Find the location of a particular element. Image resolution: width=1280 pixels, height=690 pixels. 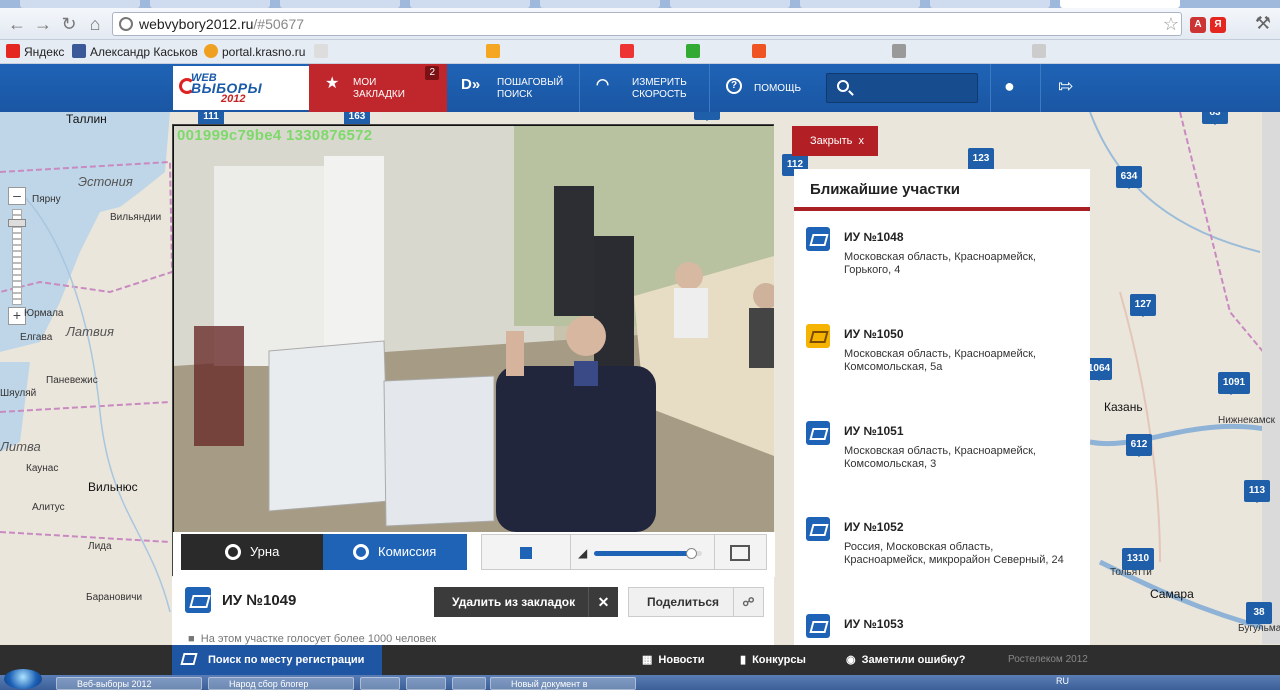

nav-help: ? ПОМОЩЬ is located at coordinates (764, 88).